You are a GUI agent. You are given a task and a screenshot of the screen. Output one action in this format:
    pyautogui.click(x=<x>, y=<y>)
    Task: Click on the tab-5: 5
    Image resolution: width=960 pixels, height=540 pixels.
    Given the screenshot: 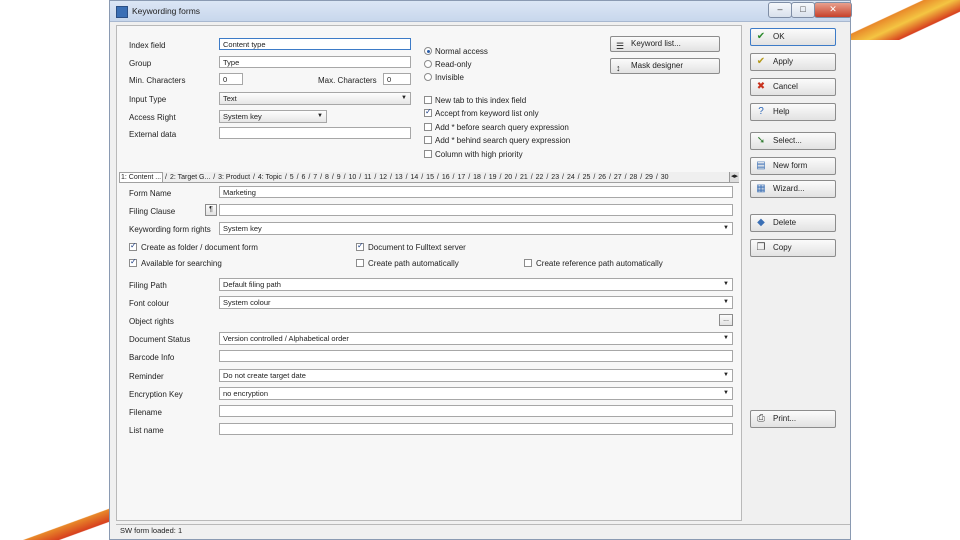 What is the action you would take?
    pyautogui.click(x=292, y=177)
    